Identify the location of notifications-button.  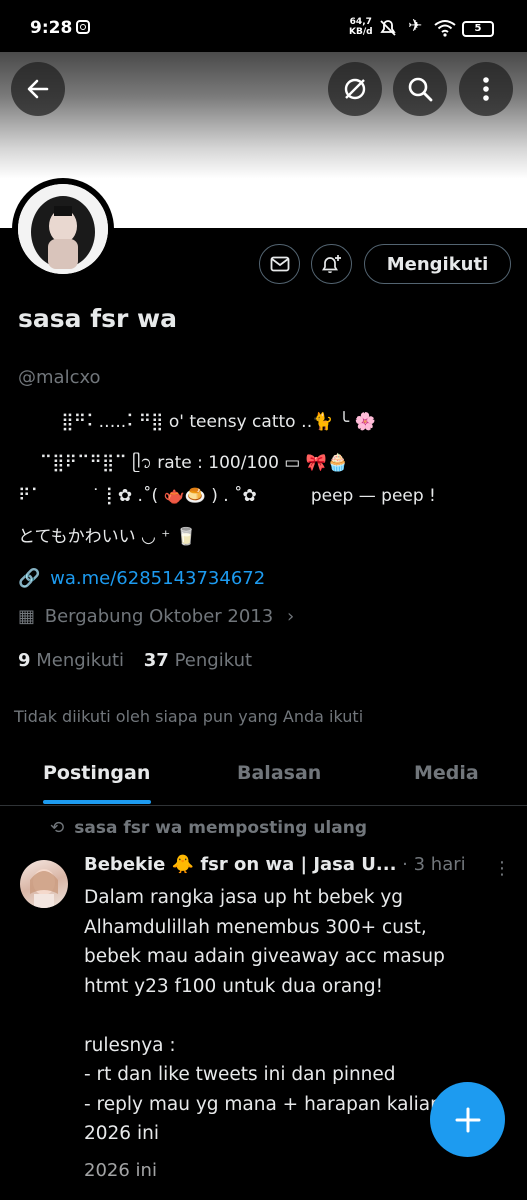
(331, 264).